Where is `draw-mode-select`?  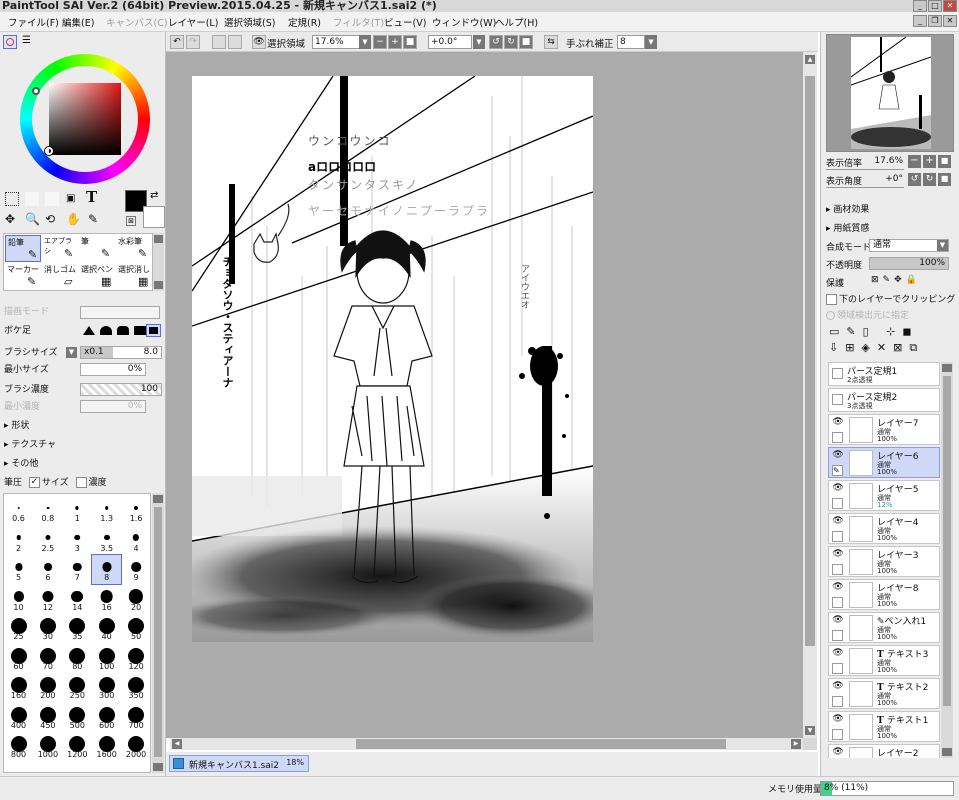
draw-mode-select is located at coordinates (120, 312).